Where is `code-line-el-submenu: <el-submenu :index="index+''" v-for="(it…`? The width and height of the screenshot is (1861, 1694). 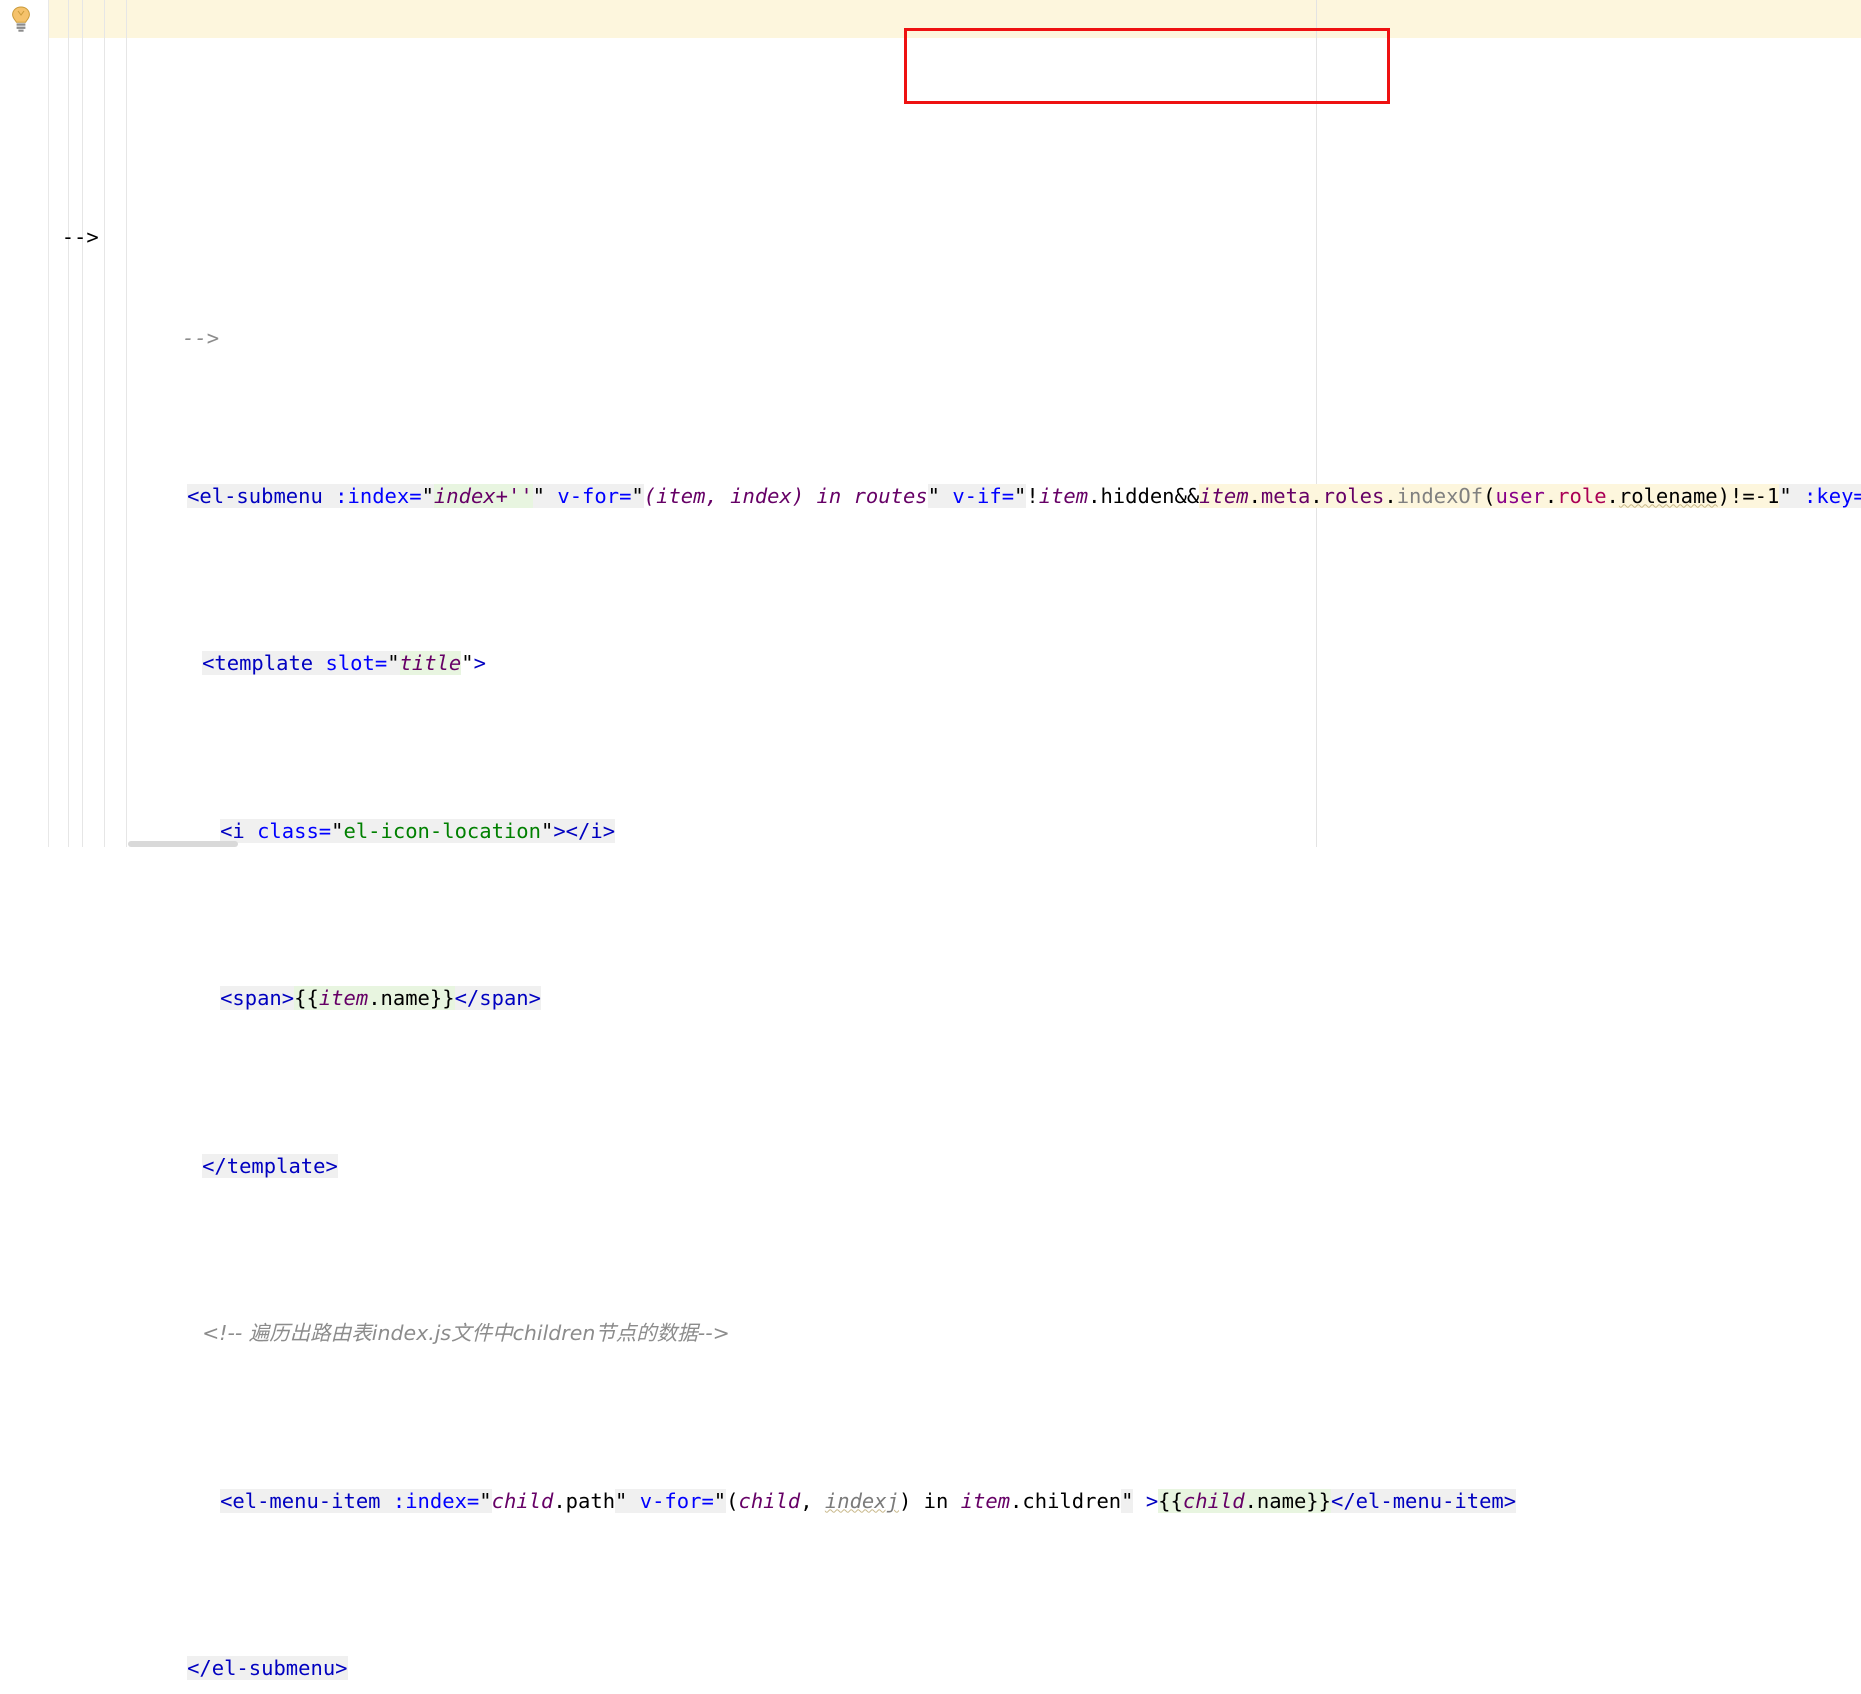
code-line-el-submenu: <el-submenu :index="index+''" v-for="(it… is located at coordinates (930, 477).